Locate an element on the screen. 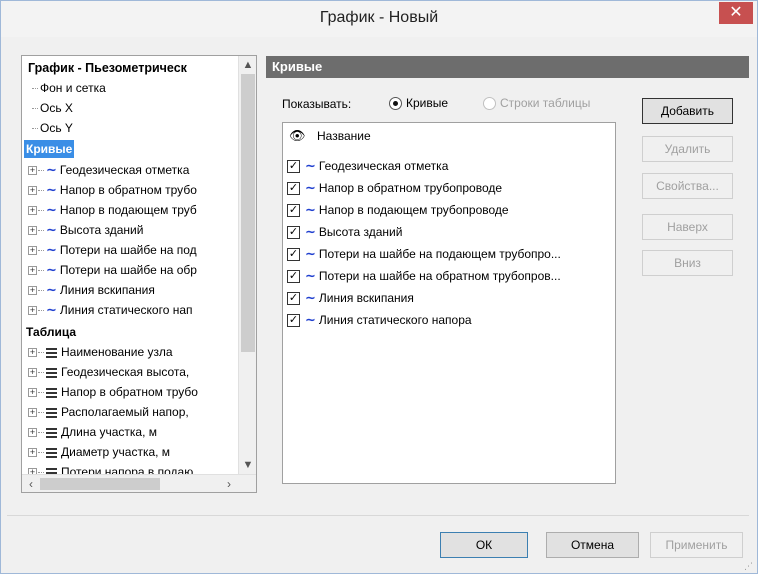  tree-curve-item: + ∼ Напор в подающем труб is located at coordinates (112, 210).